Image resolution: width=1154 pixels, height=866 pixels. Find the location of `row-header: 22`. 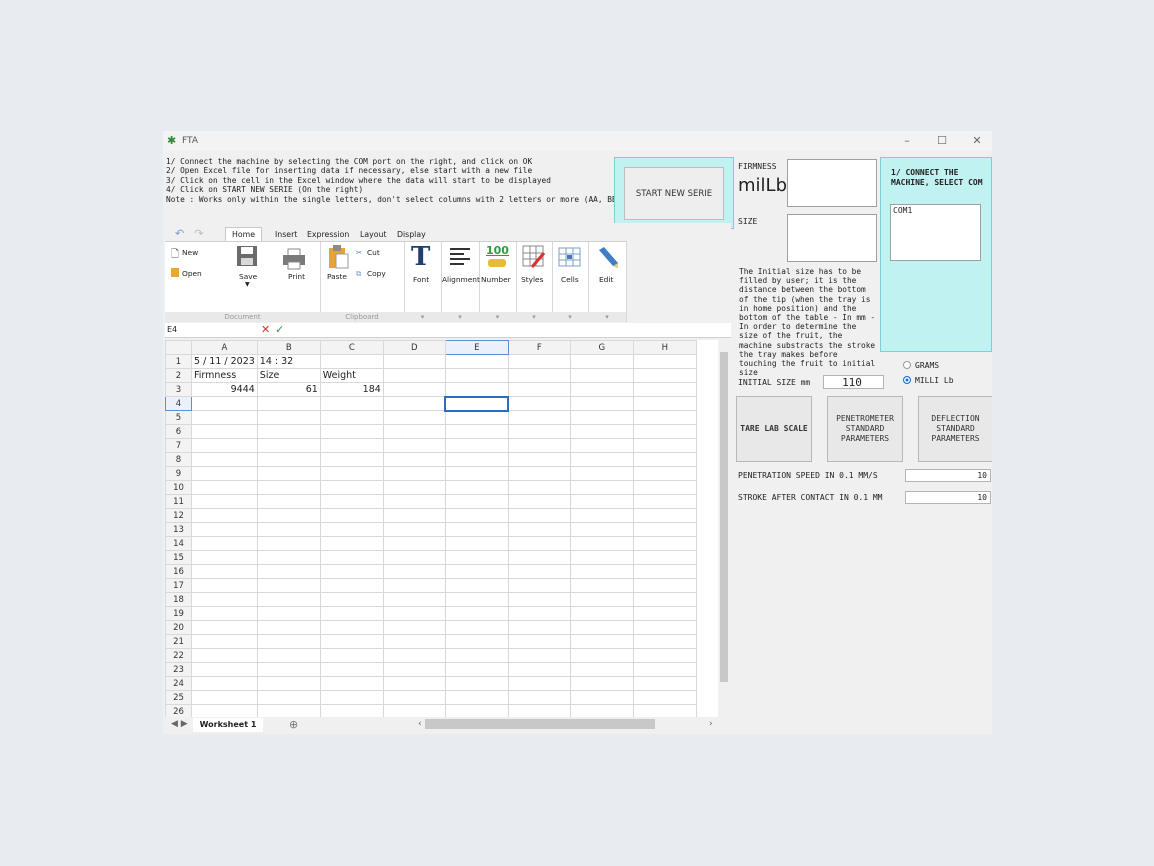

row-header: 22 is located at coordinates (178, 655).